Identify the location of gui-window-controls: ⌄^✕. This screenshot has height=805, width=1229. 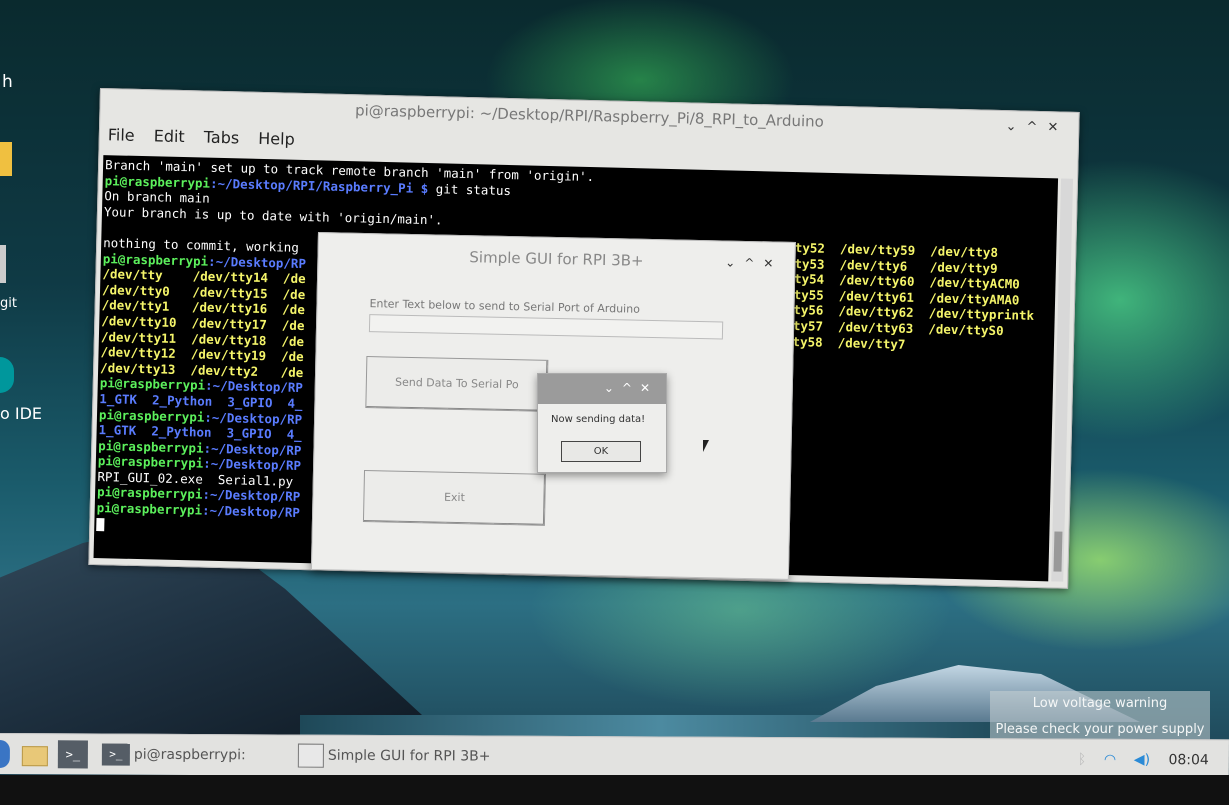
(753, 263).